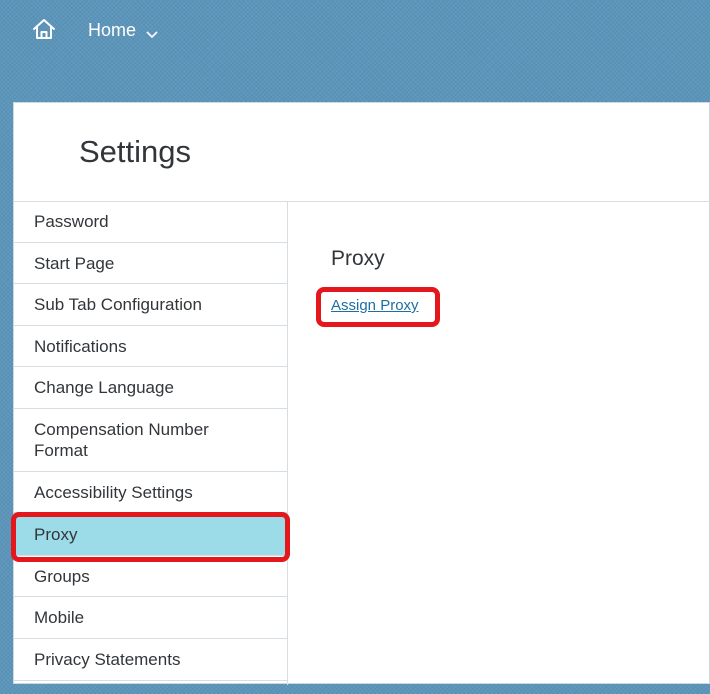 The height and width of the screenshot is (694, 710). Describe the element at coordinates (135, 151) in the screenshot. I see `page-title: Settings` at that location.